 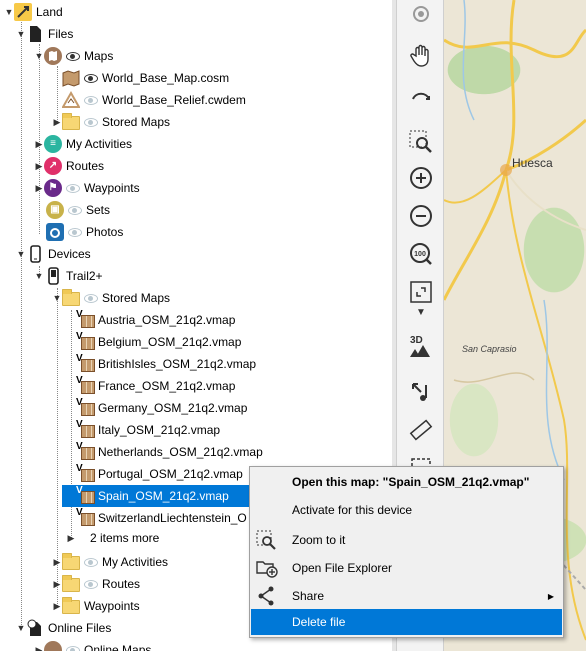 What do you see at coordinates (161, 408) in the screenshot?
I see `tree-item-vmap: V Germany_OSM_21q2.vmap` at bounding box center [161, 408].